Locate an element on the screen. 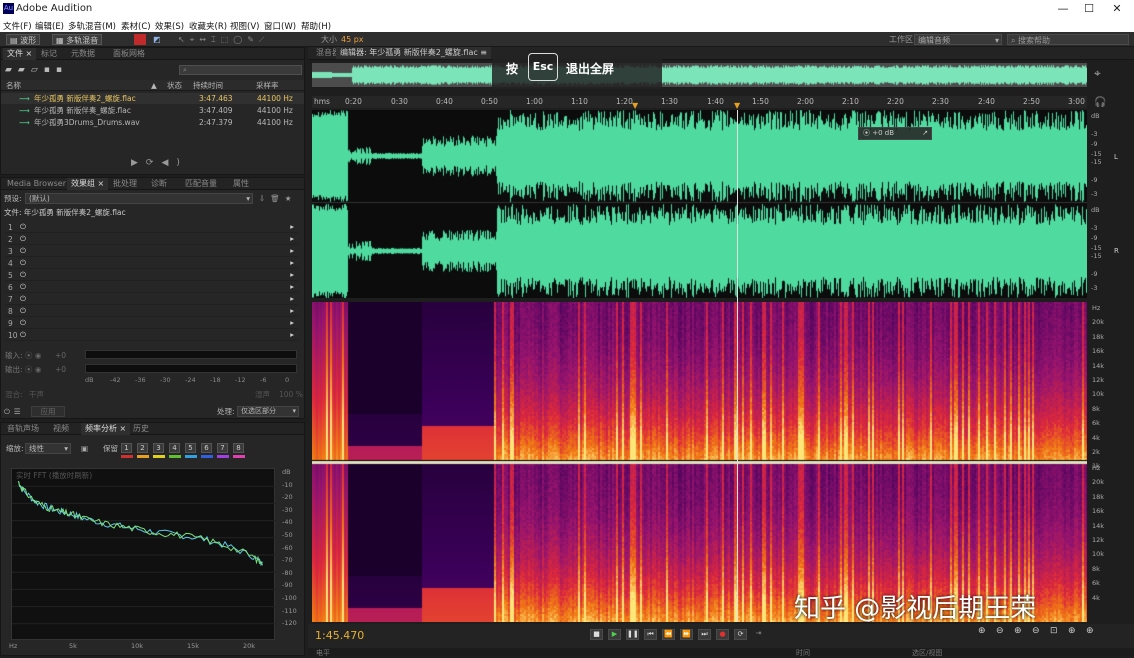 Image resolution: width=1134 pixels, height=658 pixels. effect-slot: 1 ⏻ ▸ is located at coordinates (152, 227).